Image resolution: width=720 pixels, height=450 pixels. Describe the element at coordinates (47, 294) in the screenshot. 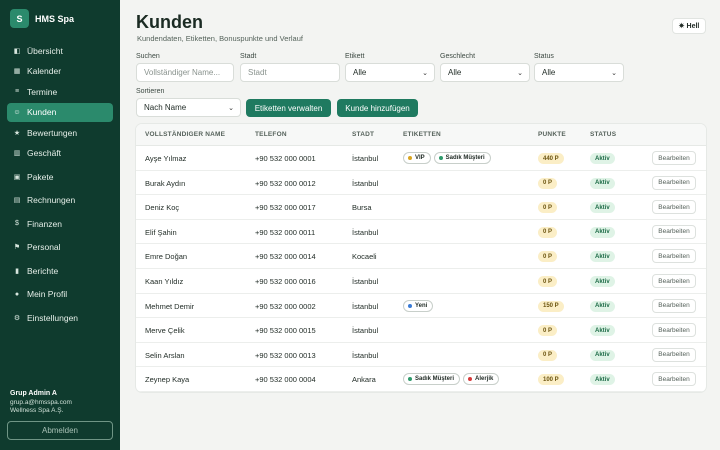

I see `sidebar-item-label: Mein Profil` at that location.